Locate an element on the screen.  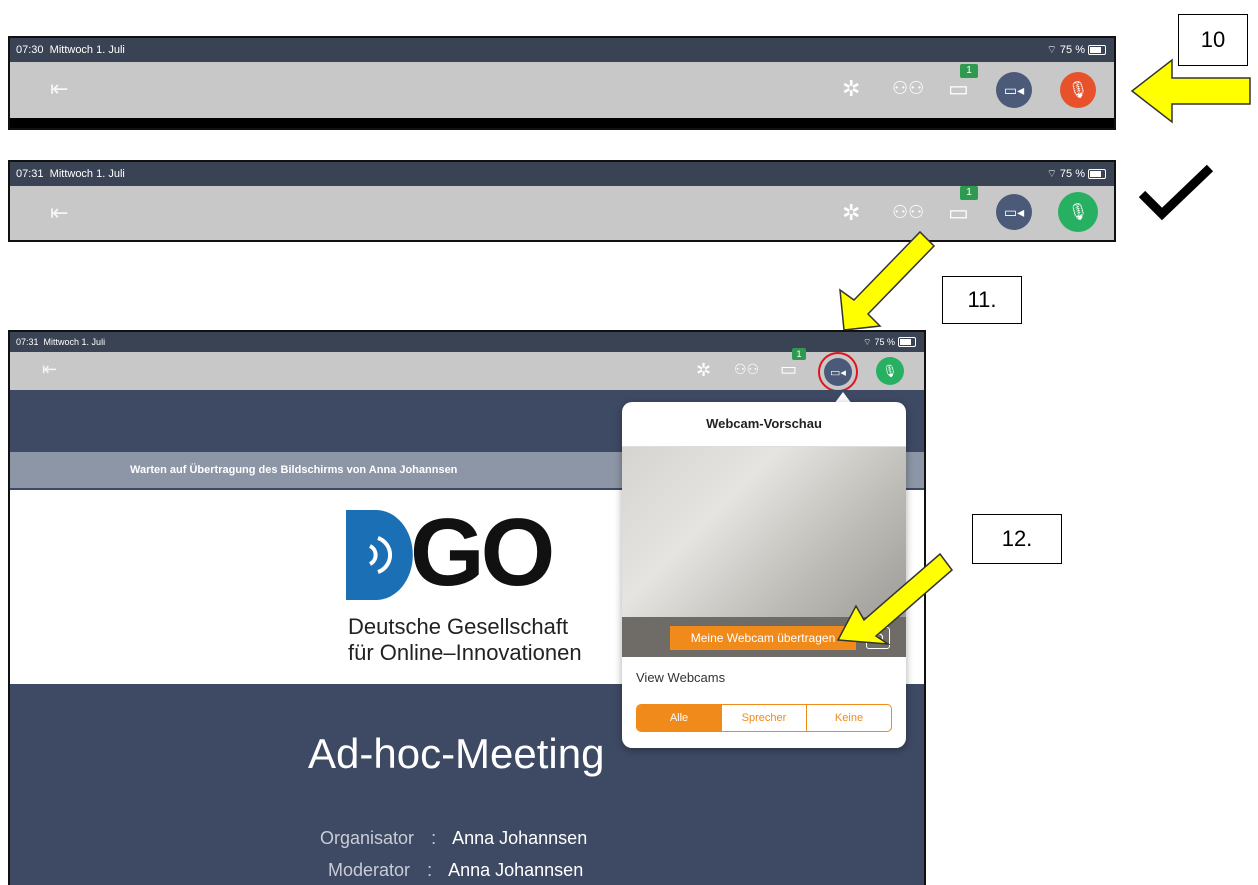
status-time: 07:30 is located at coordinates (30, 50).